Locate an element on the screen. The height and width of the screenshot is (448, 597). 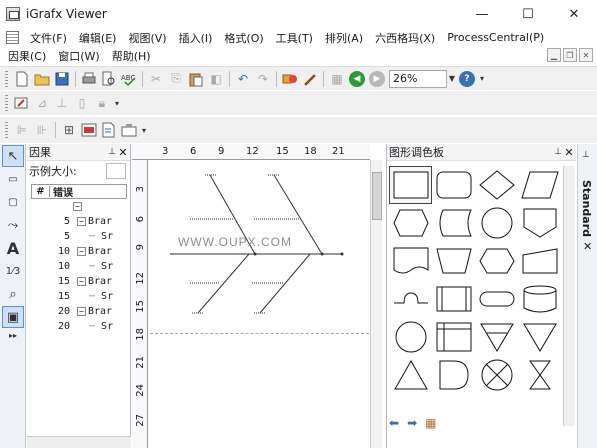
zoom-dropdown-arrow-icon: ▼ is located at coordinates (452, 78).